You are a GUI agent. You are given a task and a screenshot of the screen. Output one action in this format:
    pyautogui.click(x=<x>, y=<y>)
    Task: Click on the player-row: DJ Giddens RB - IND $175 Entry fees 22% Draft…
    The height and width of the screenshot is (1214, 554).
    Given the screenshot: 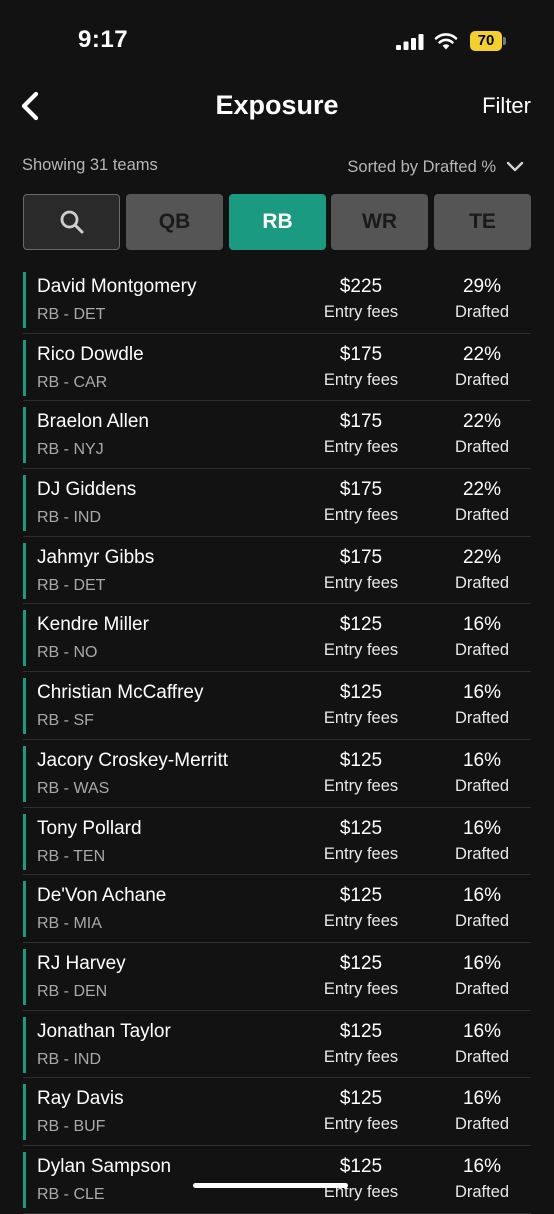 What is the action you would take?
    pyautogui.click(x=277, y=503)
    